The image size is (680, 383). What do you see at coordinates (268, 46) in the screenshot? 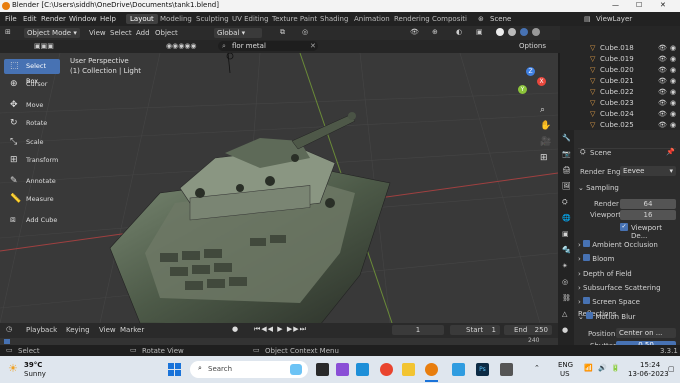
I see `search-field: ⌕ flor metal` at bounding box center [268, 46].